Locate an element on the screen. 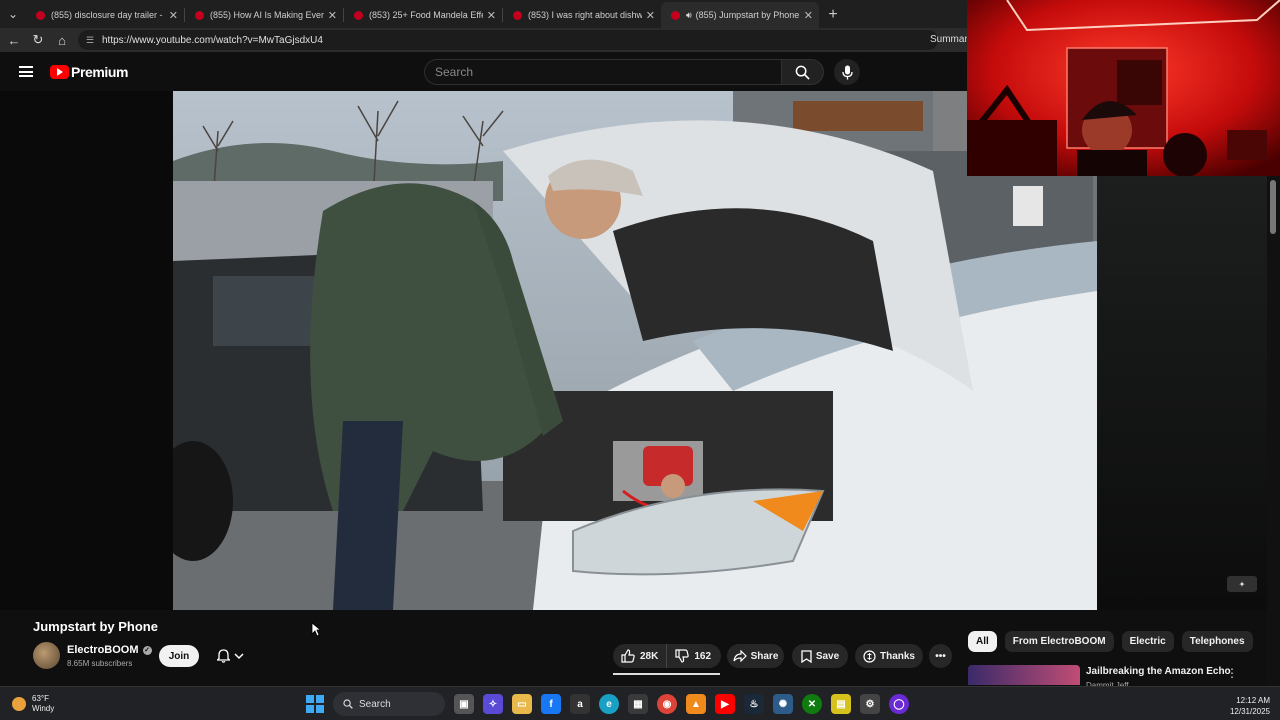 Image resolution: width=1280 pixels, height=720 pixels. calculator-icon: ▦ is located at coordinates (638, 704).